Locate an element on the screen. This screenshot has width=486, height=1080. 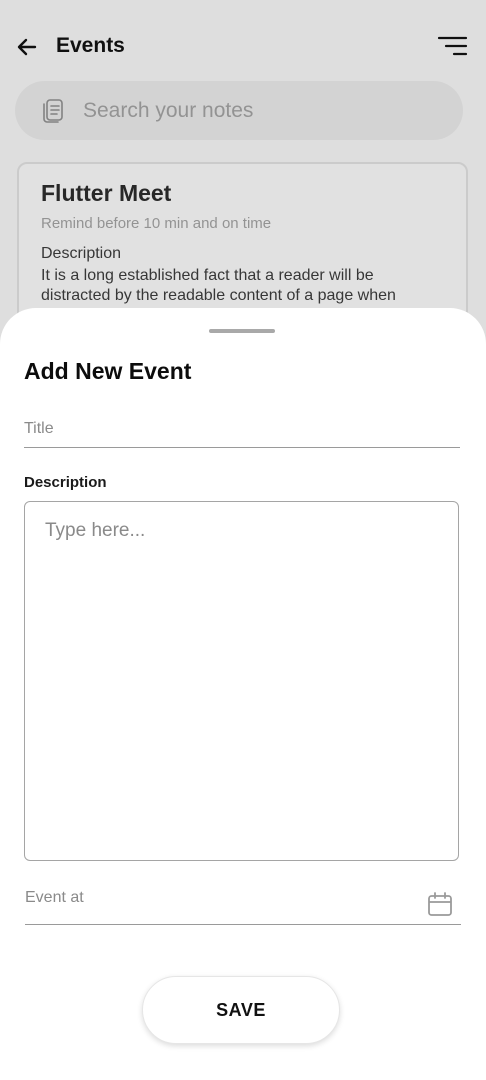
event-at-field is located at coordinates (243, 904).